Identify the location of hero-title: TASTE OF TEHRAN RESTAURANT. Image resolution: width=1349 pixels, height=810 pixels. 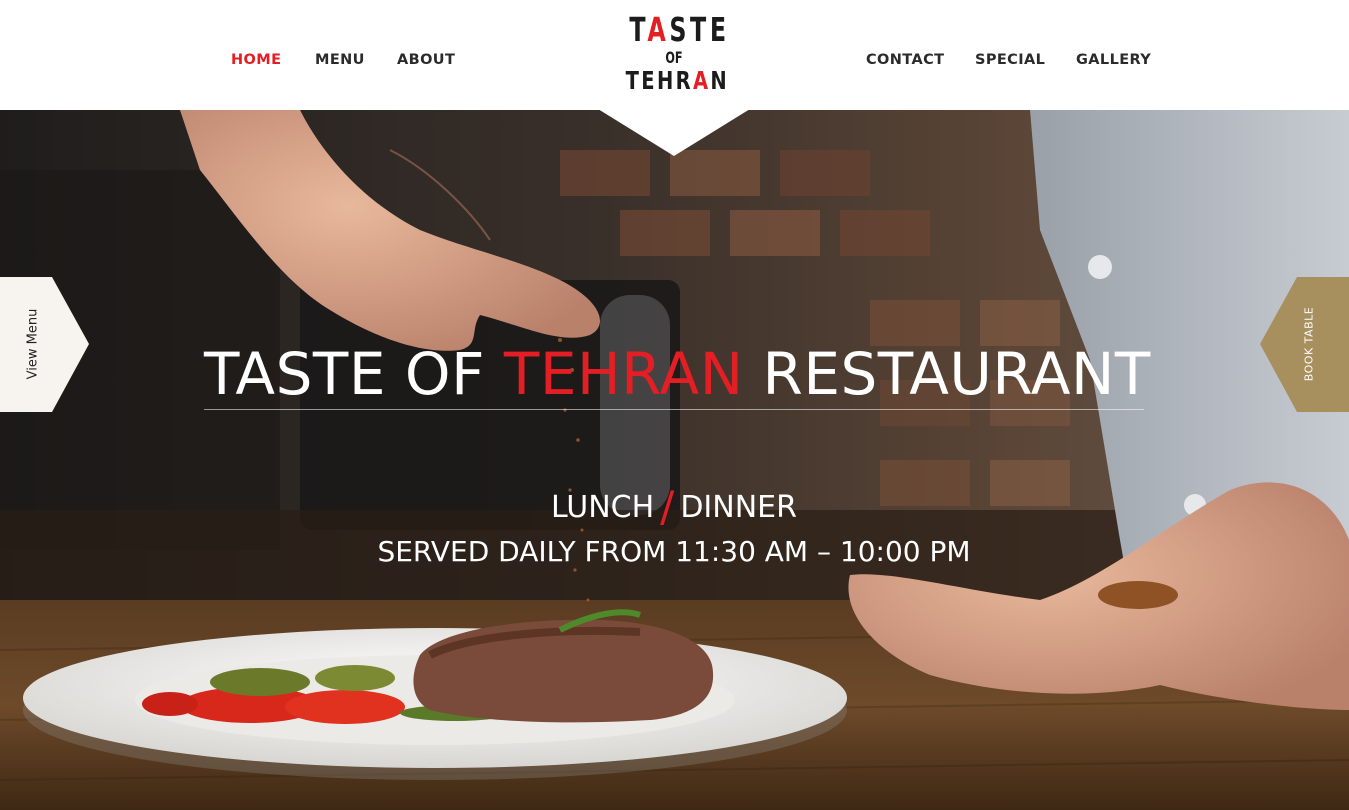
(677, 374).